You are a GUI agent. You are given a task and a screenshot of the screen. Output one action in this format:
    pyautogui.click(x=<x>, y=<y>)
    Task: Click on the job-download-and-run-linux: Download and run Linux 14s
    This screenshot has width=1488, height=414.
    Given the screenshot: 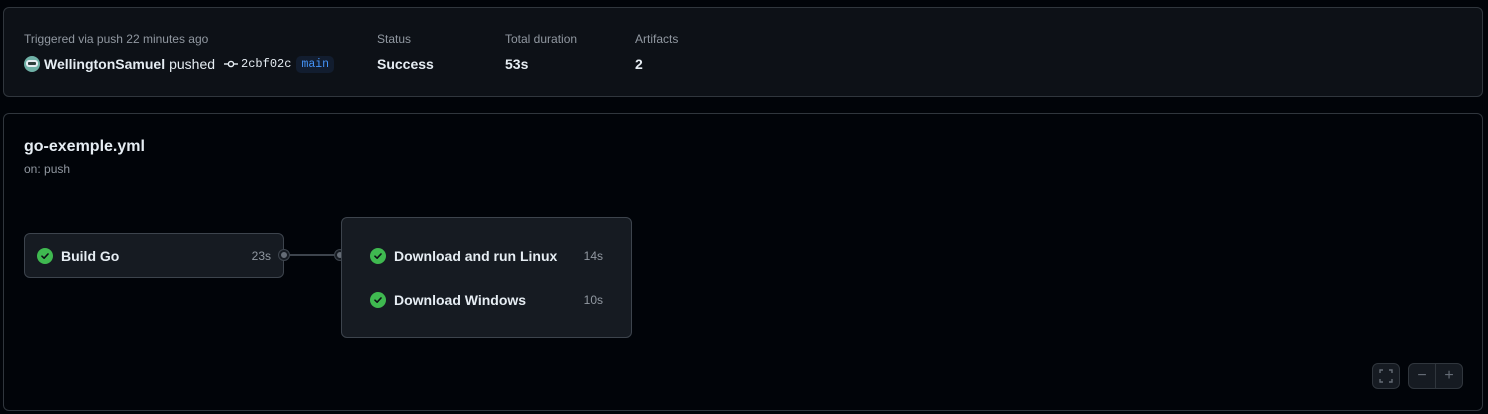 What is the action you would take?
    pyautogui.click(x=486, y=256)
    